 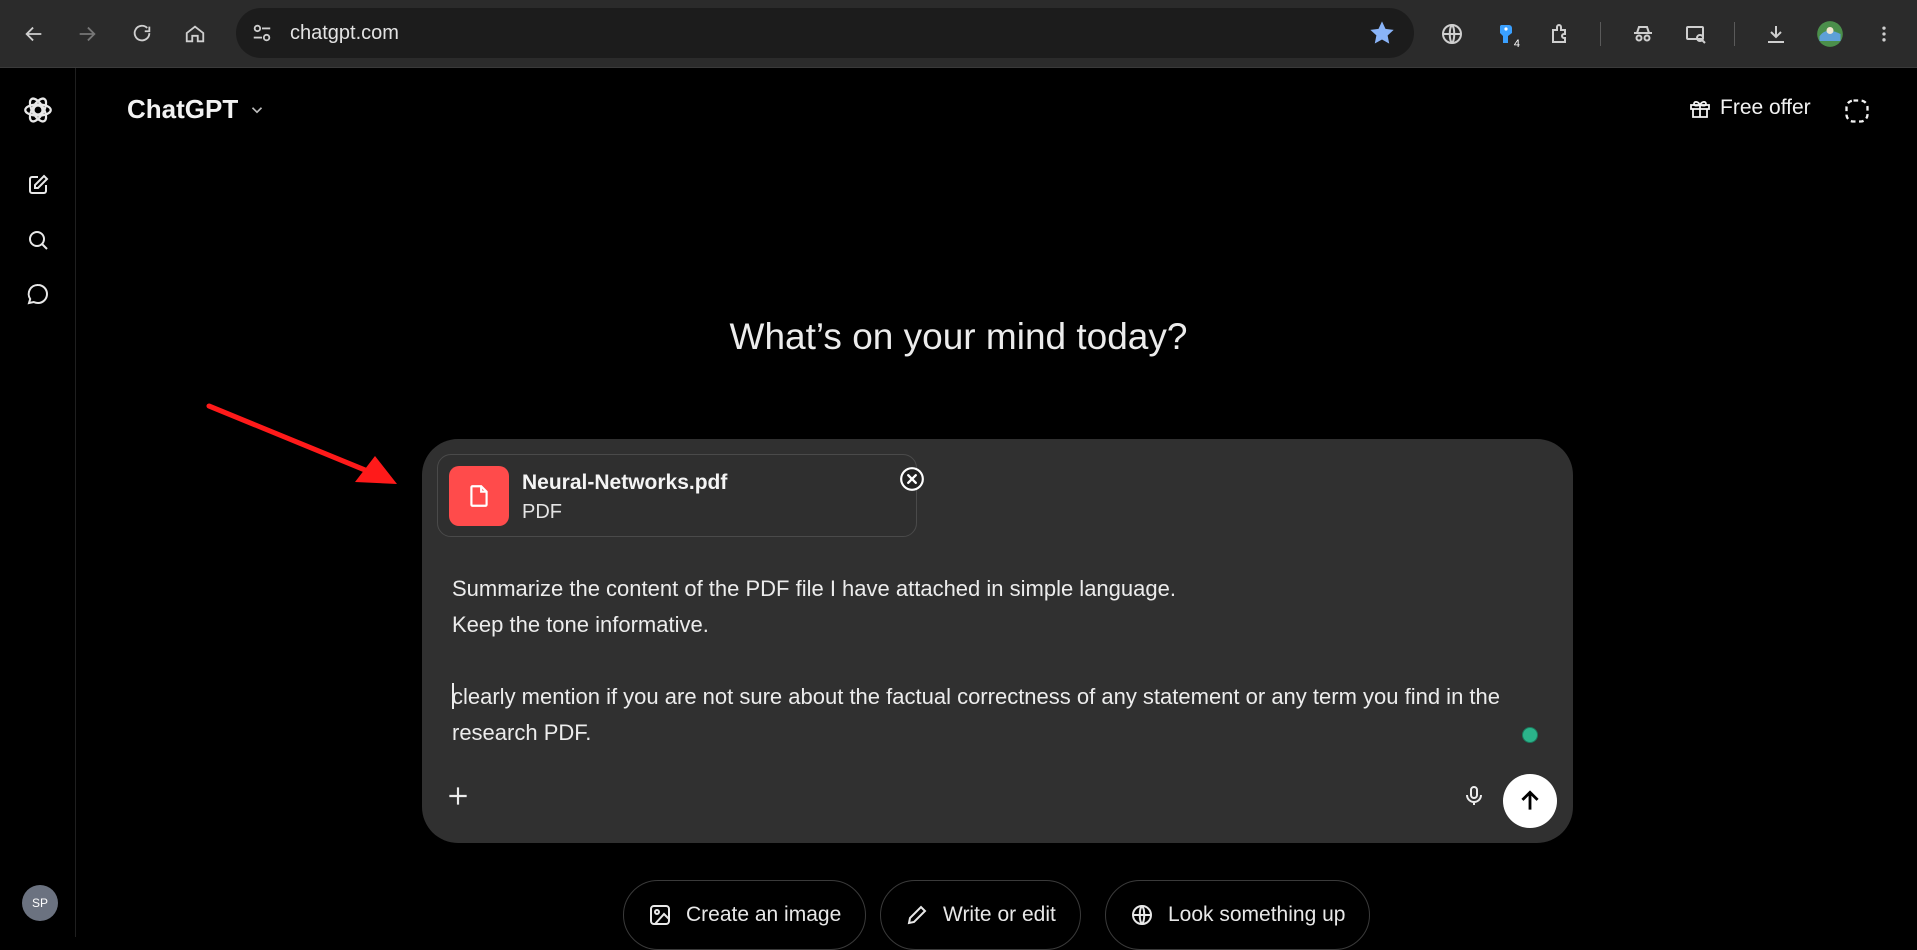 What do you see at coordinates (1142, 915) in the screenshot?
I see `globe-icon` at bounding box center [1142, 915].